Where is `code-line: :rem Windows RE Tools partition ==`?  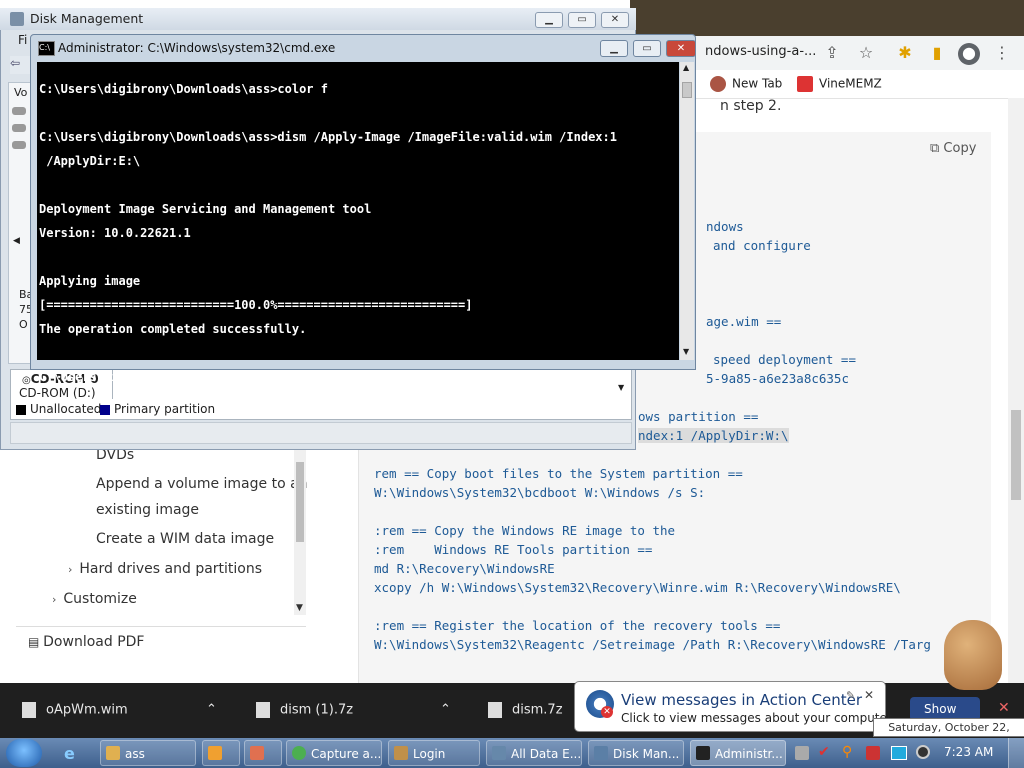
code-line: :rem Windows RE Tools partition == is located at coordinates (513, 549).